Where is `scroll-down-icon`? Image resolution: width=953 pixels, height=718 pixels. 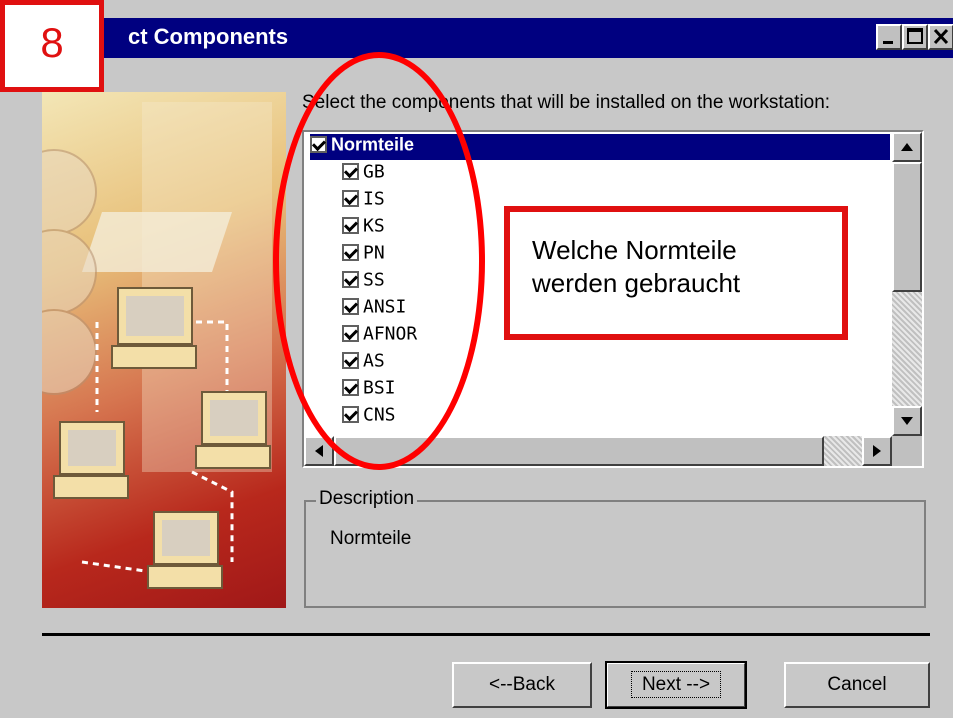 scroll-down-icon is located at coordinates (907, 421).